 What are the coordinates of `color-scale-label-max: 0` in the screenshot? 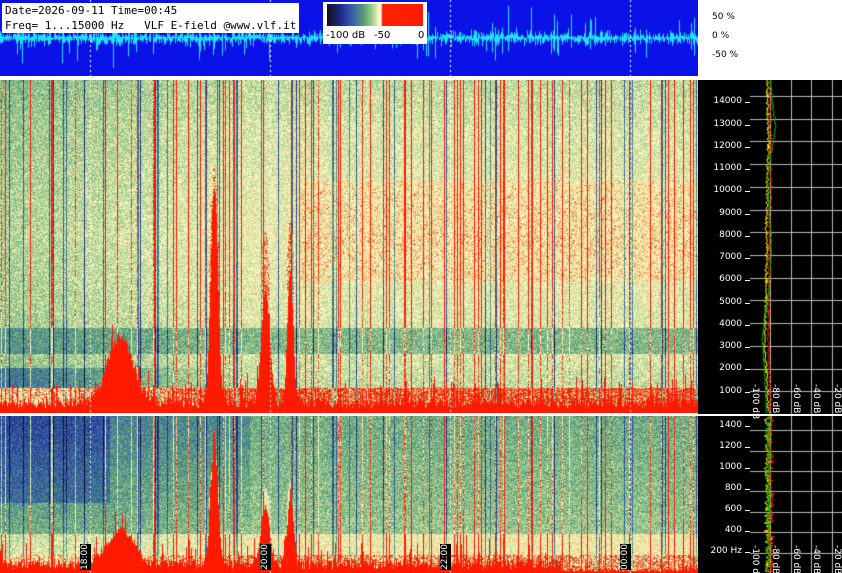 It's located at (421, 35).